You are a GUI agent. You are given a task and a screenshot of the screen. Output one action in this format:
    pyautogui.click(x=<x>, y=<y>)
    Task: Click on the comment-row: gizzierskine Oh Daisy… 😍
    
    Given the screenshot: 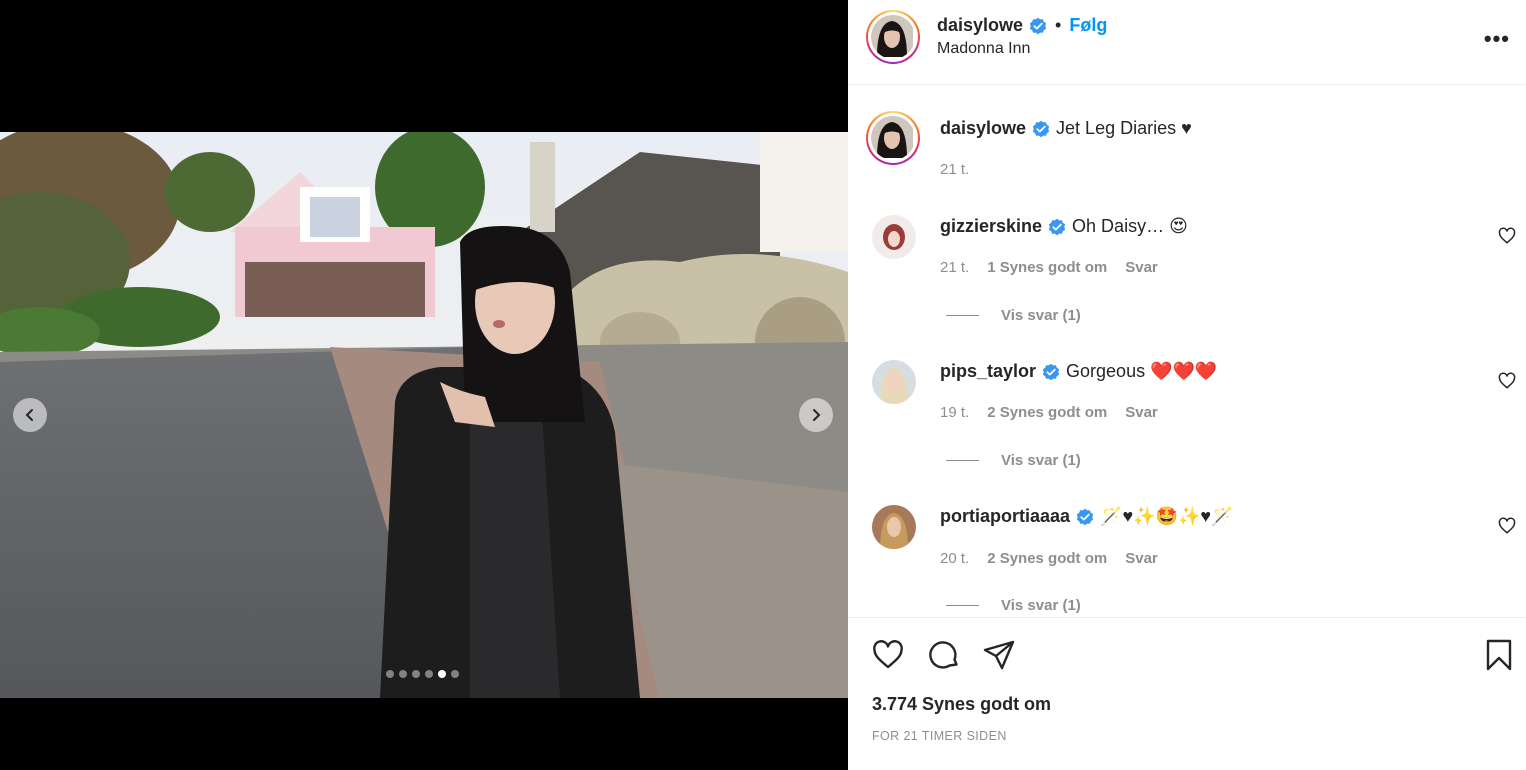 What is the action you would take?
    pyautogui.click(x=1064, y=226)
    